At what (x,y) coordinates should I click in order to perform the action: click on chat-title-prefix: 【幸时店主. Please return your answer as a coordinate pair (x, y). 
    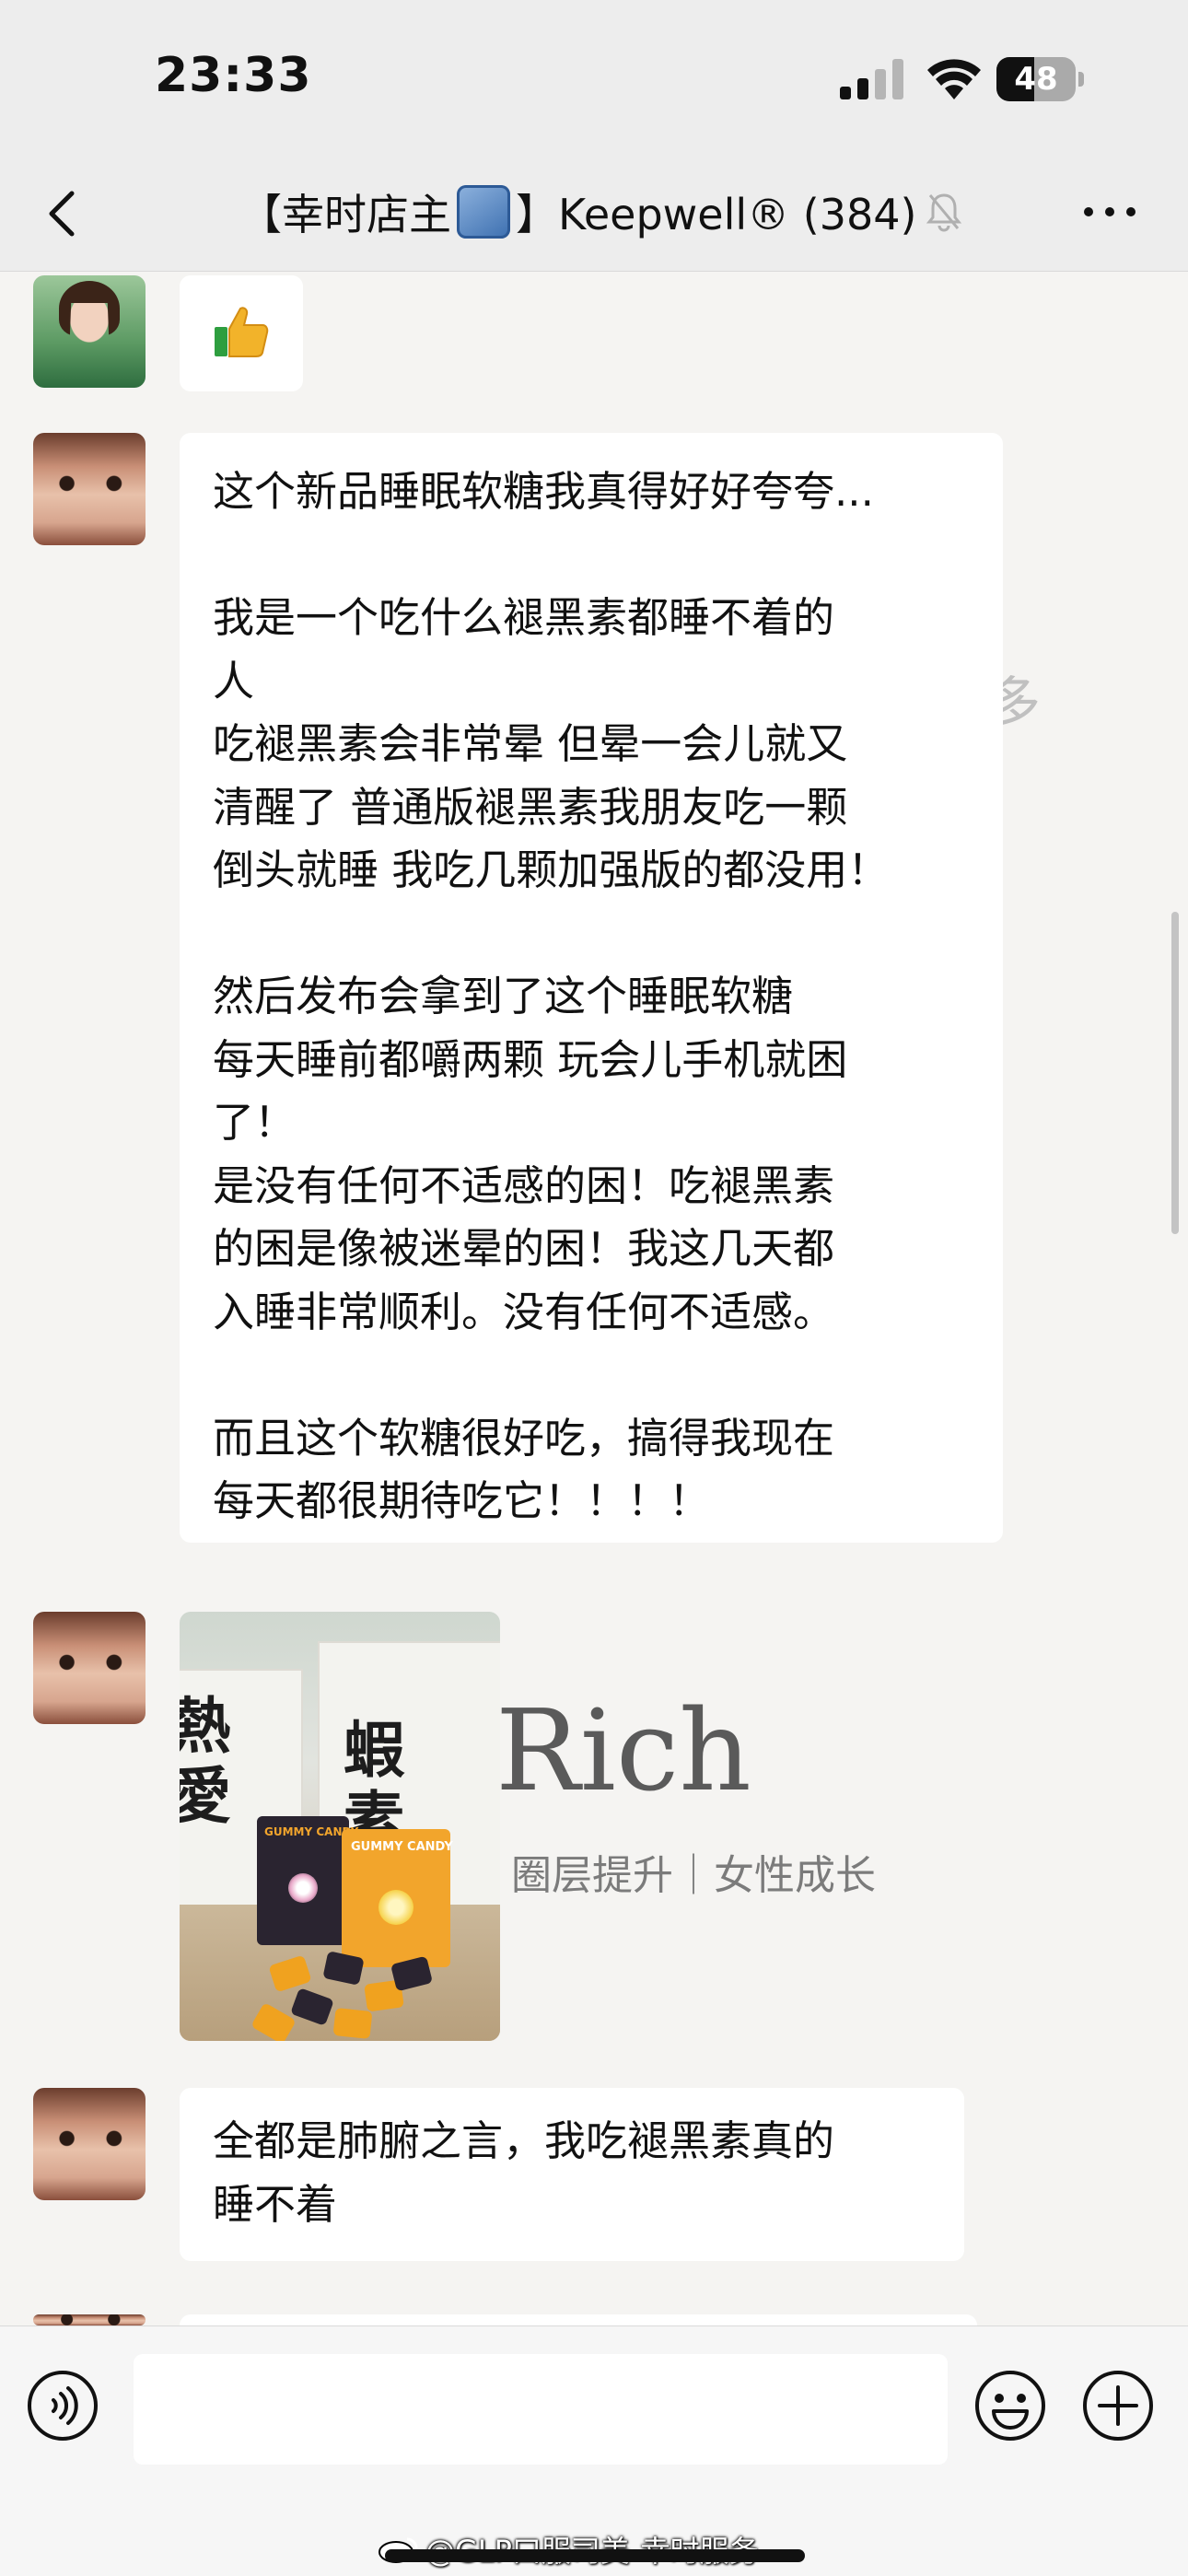
    Looking at the image, I should click on (345, 214).